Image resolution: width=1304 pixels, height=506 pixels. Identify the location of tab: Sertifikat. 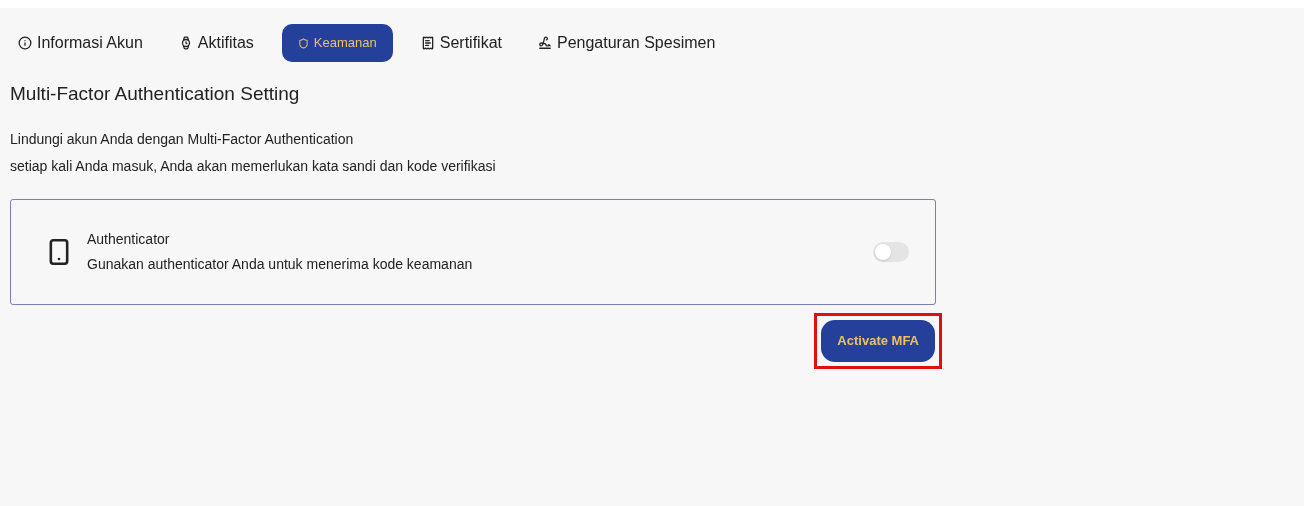
(461, 43).